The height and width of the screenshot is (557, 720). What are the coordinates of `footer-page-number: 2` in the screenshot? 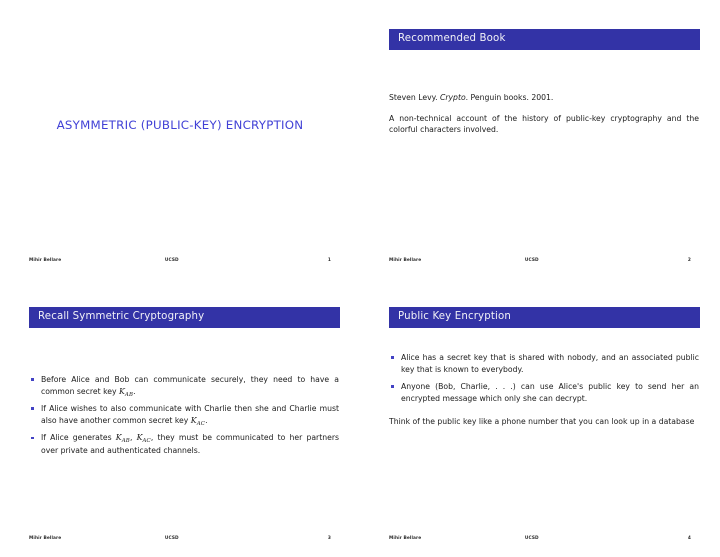 It's located at (689, 260).